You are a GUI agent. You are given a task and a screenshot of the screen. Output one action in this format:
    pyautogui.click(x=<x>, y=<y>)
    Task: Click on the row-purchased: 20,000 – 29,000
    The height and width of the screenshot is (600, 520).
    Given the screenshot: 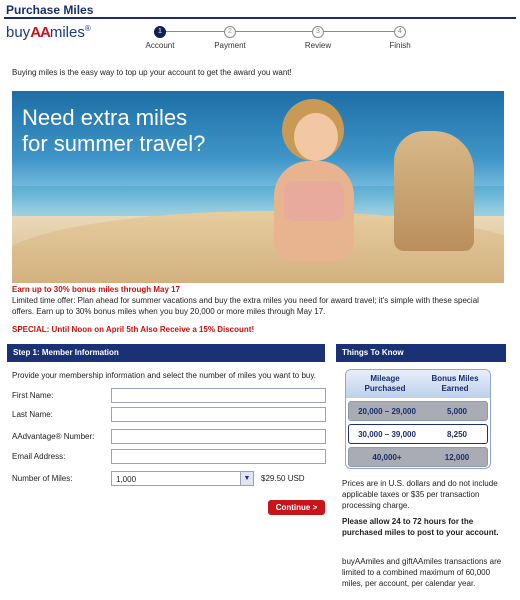 What is the action you would take?
    pyautogui.click(x=387, y=411)
    